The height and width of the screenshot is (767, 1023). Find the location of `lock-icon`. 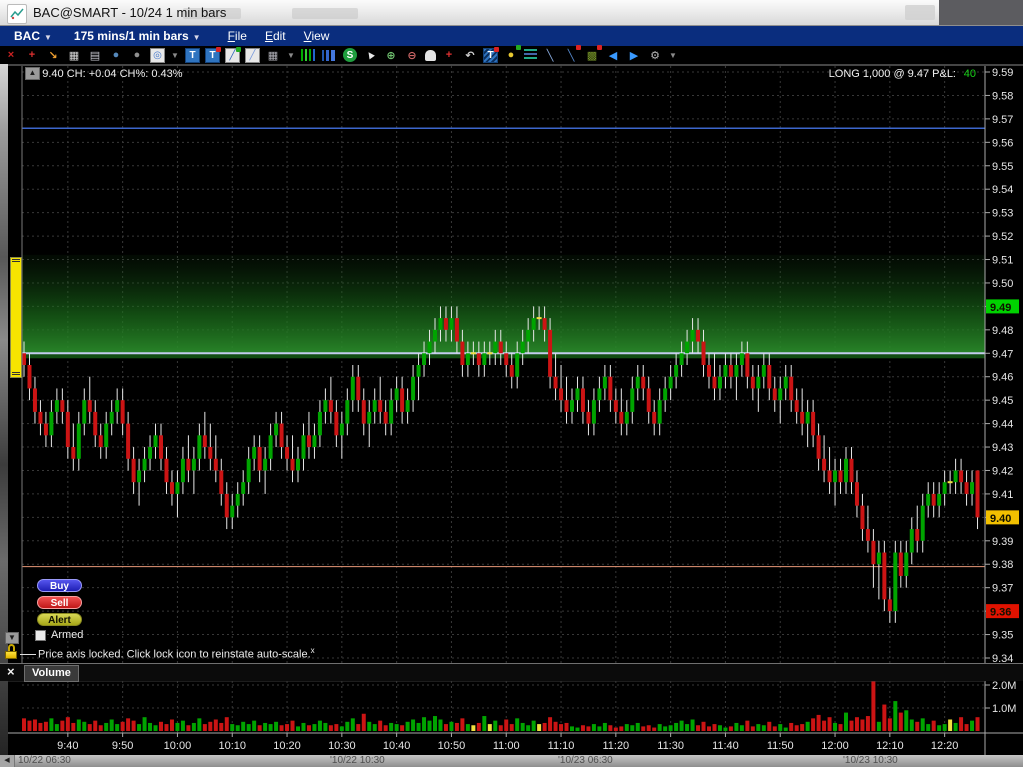

lock-icon is located at coordinates (11, 652).